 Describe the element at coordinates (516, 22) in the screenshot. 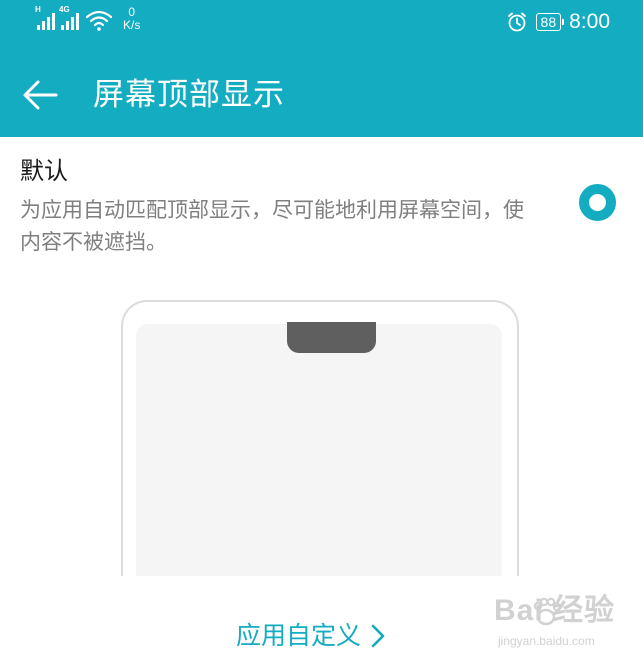

I see `alarm-icon` at that location.